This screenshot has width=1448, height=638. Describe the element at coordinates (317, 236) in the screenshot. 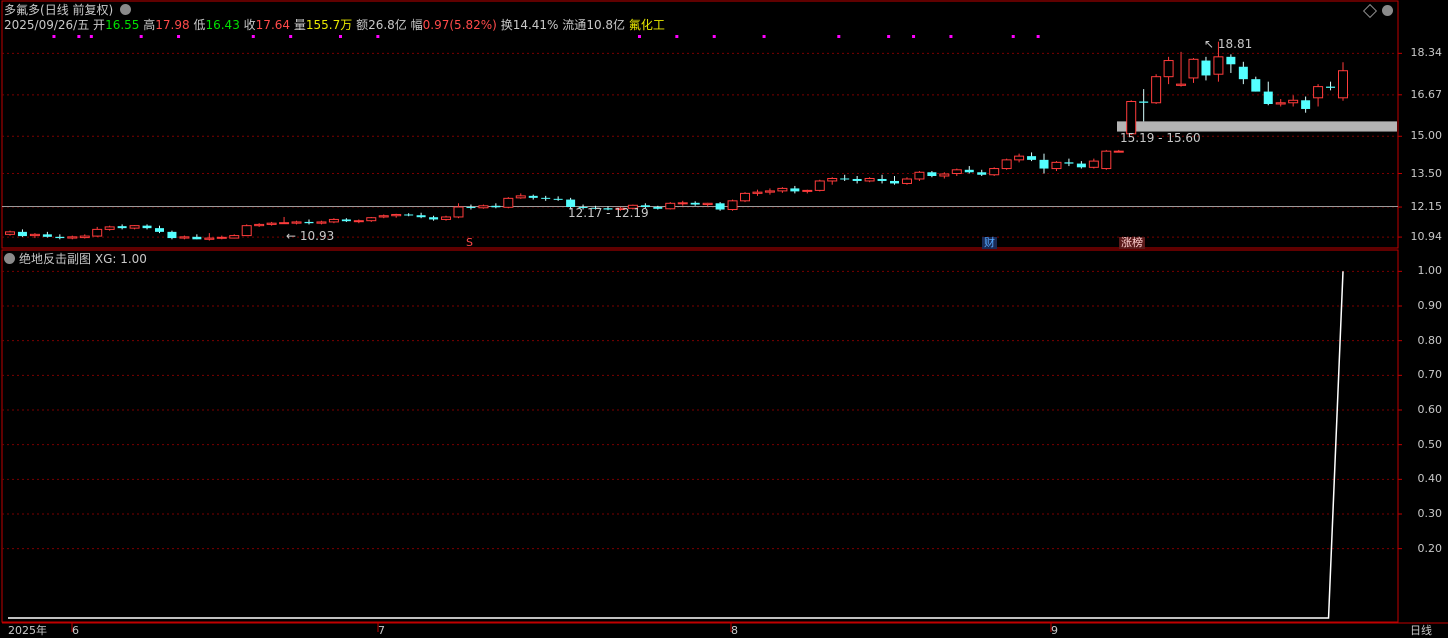

I see `low-annotation-value: 10.93` at that location.